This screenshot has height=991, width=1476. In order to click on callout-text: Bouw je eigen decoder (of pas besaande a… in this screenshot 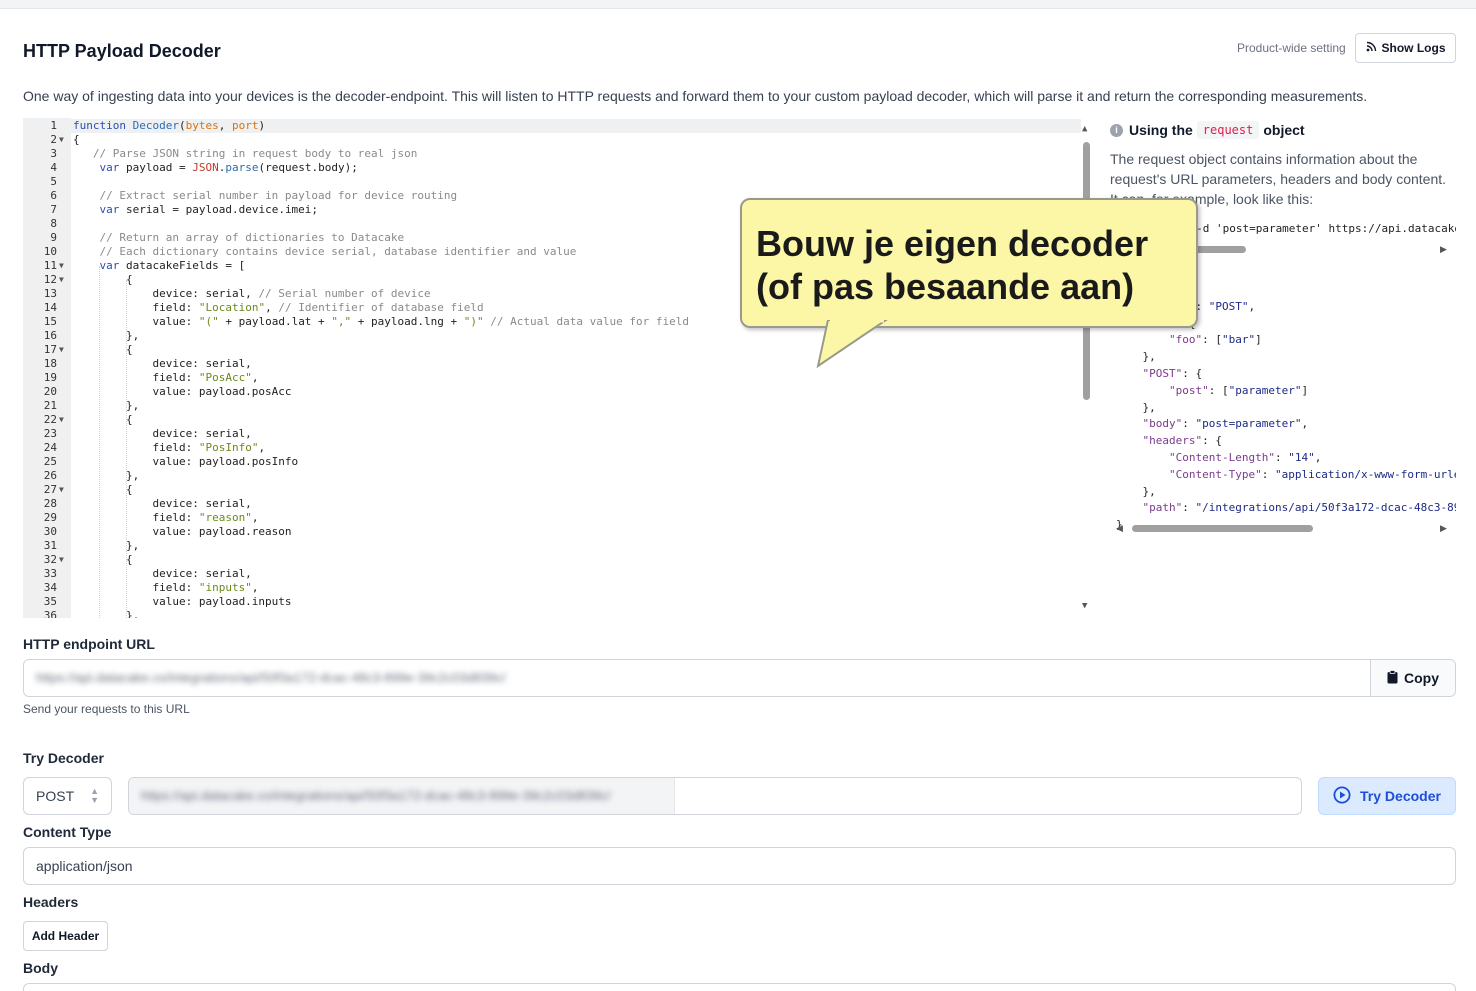, I will do `click(952, 265)`.